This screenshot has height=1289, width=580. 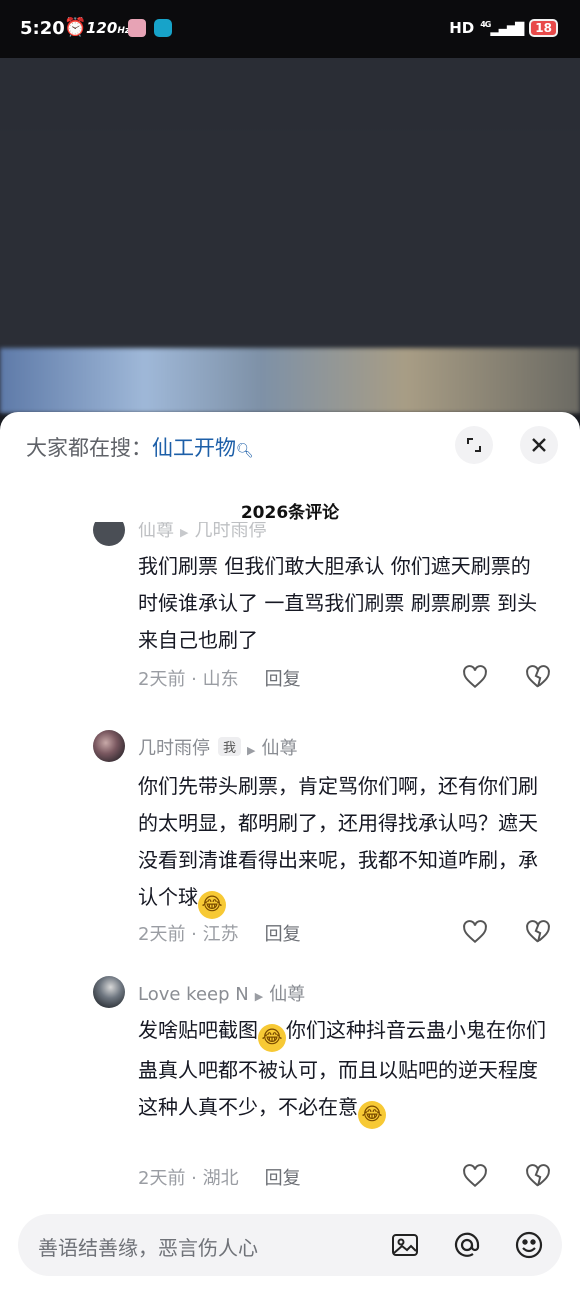 I want to click on status-indicators: HD 4G▂▄▆█ 18, so click(x=503, y=28).